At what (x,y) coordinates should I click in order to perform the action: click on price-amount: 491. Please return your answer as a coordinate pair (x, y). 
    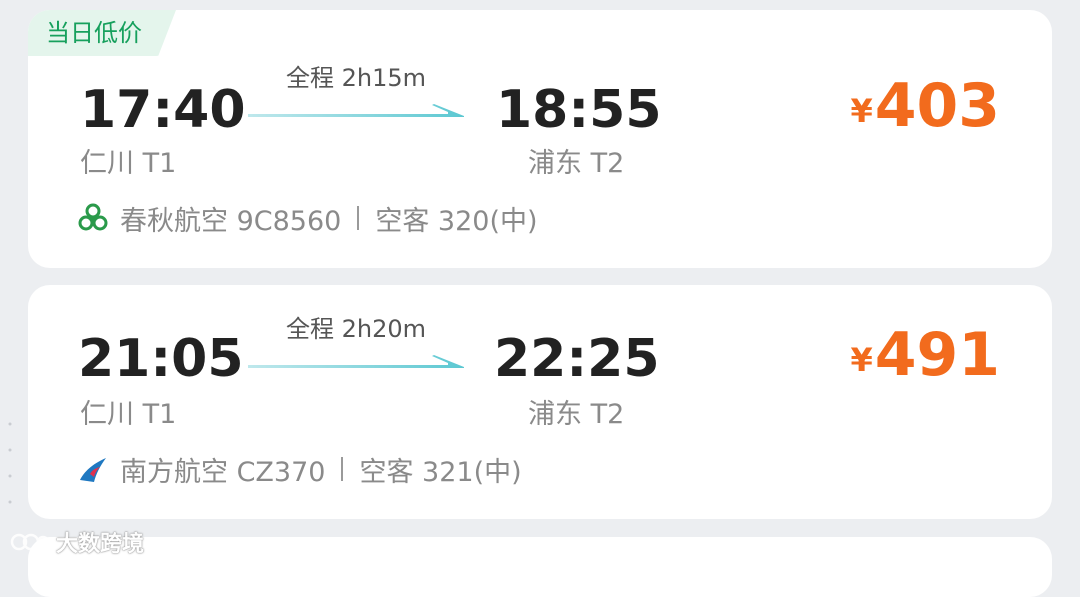
    Looking at the image, I should click on (937, 355).